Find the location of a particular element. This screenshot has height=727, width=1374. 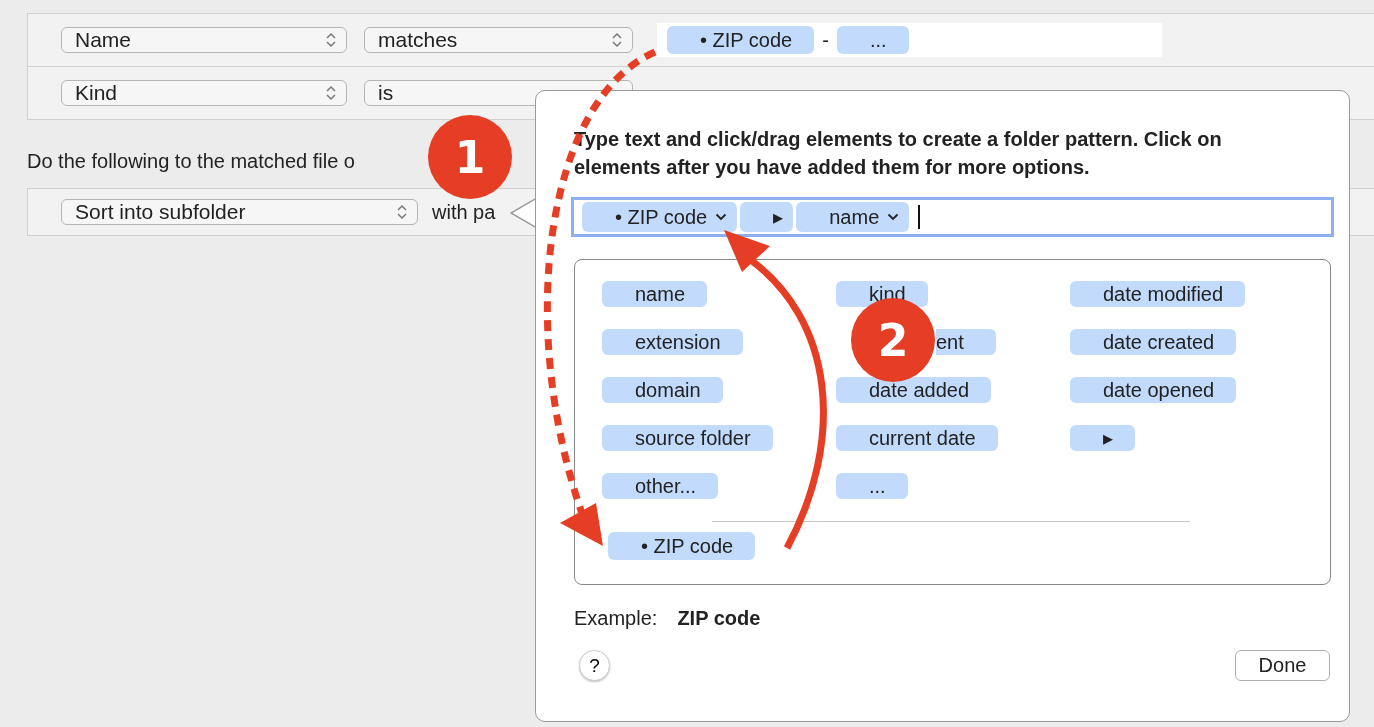

attribute-popup: Kind is located at coordinates (204, 93).